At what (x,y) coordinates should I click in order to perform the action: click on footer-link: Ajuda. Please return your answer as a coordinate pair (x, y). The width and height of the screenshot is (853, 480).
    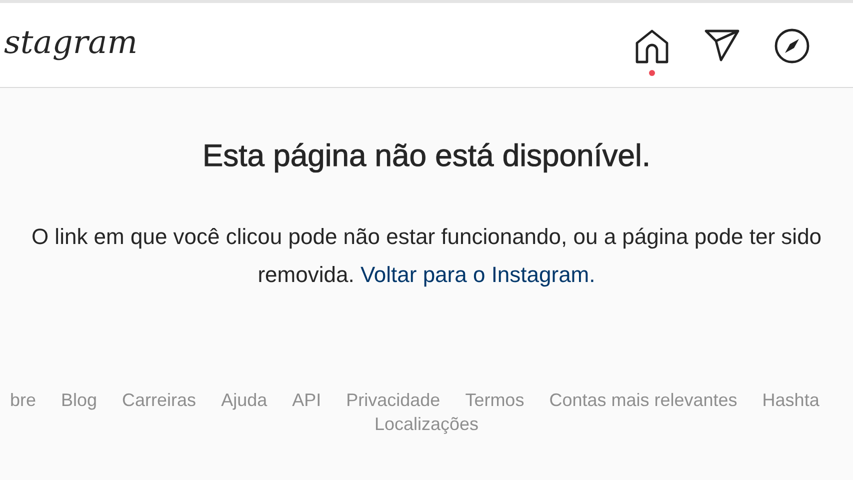
    Looking at the image, I should click on (244, 400).